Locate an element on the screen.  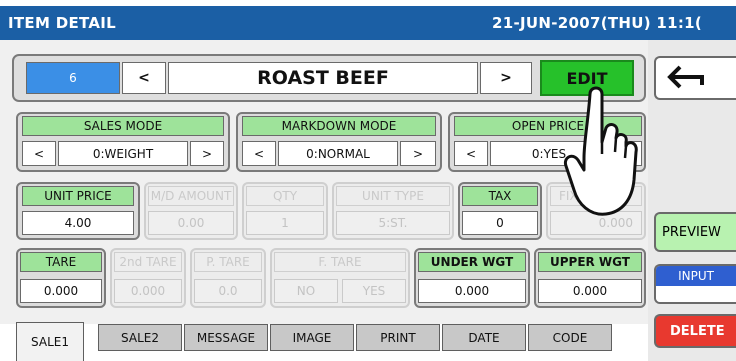
tab-message: MESSAGE is located at coordinates (226, 337).